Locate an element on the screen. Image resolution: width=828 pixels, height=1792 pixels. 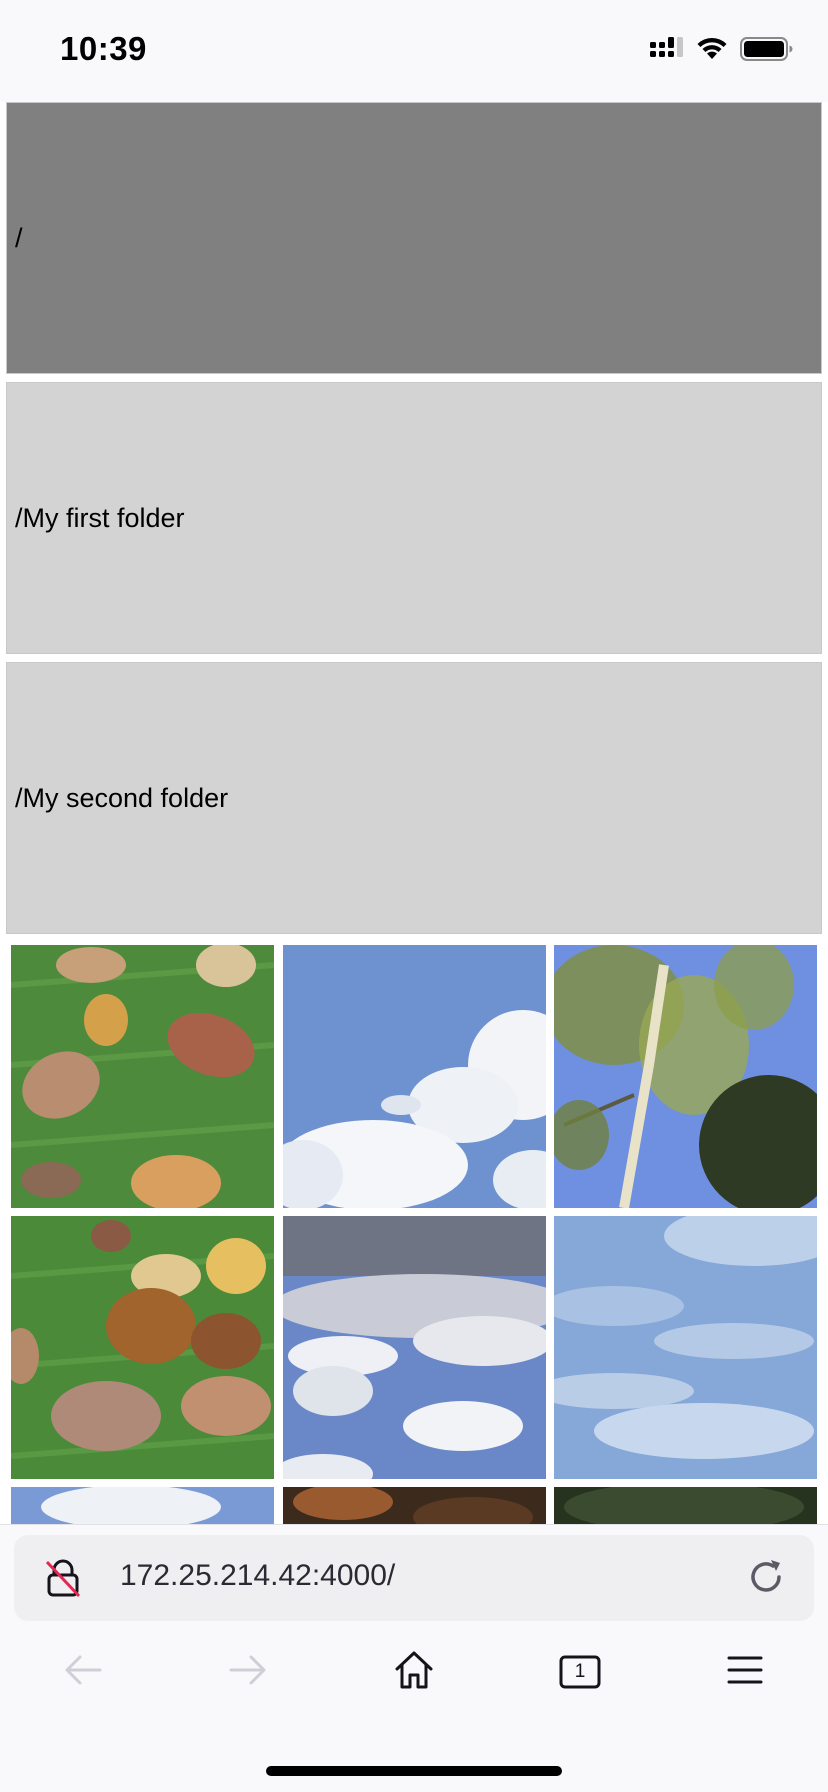
tabs-icon: 1 is located at coordinates (580, 1672).